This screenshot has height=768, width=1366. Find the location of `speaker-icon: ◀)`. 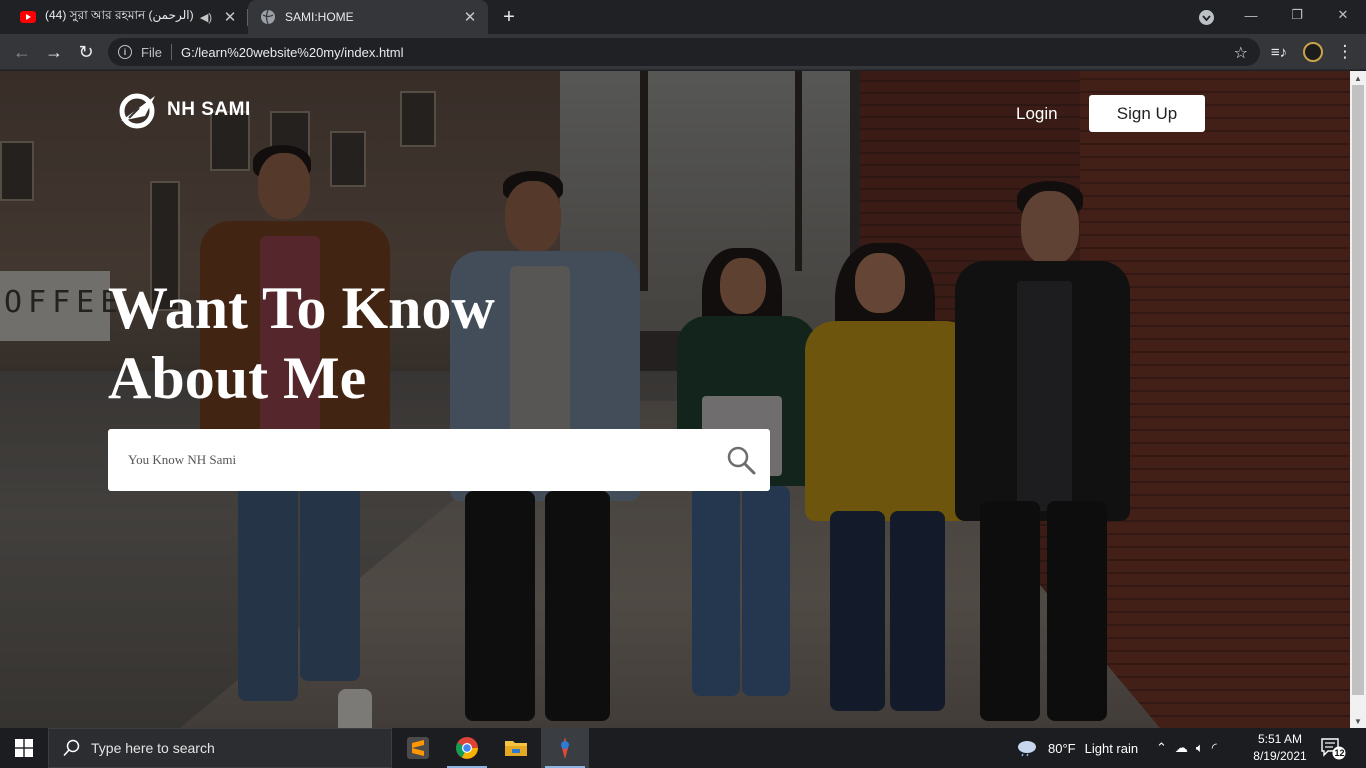

speaker-icon: ◀) is located at coordinates (206, 17).